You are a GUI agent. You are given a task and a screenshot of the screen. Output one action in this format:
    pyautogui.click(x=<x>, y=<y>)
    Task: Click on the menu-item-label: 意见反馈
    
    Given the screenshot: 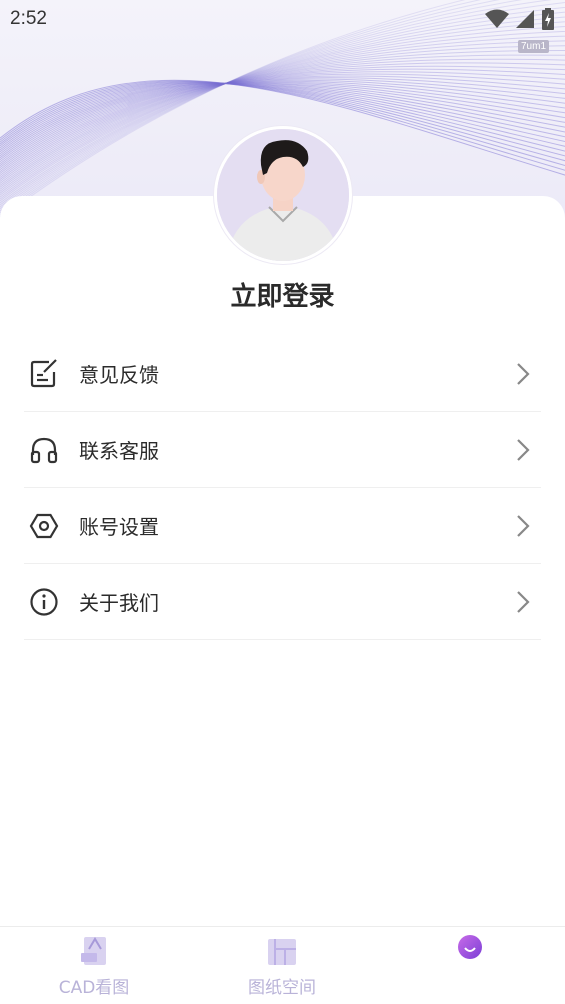 What is the action you would take?
    pyautogui.click(x=119, y=375)
    